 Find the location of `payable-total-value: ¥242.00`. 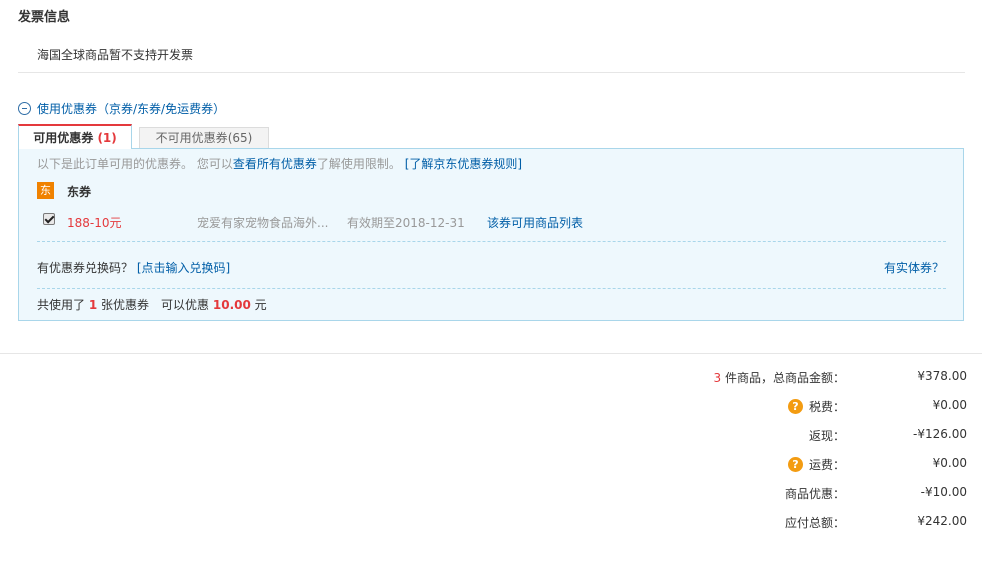

payable-total-value: ¥242.00 is located at coordinates (942, 521).